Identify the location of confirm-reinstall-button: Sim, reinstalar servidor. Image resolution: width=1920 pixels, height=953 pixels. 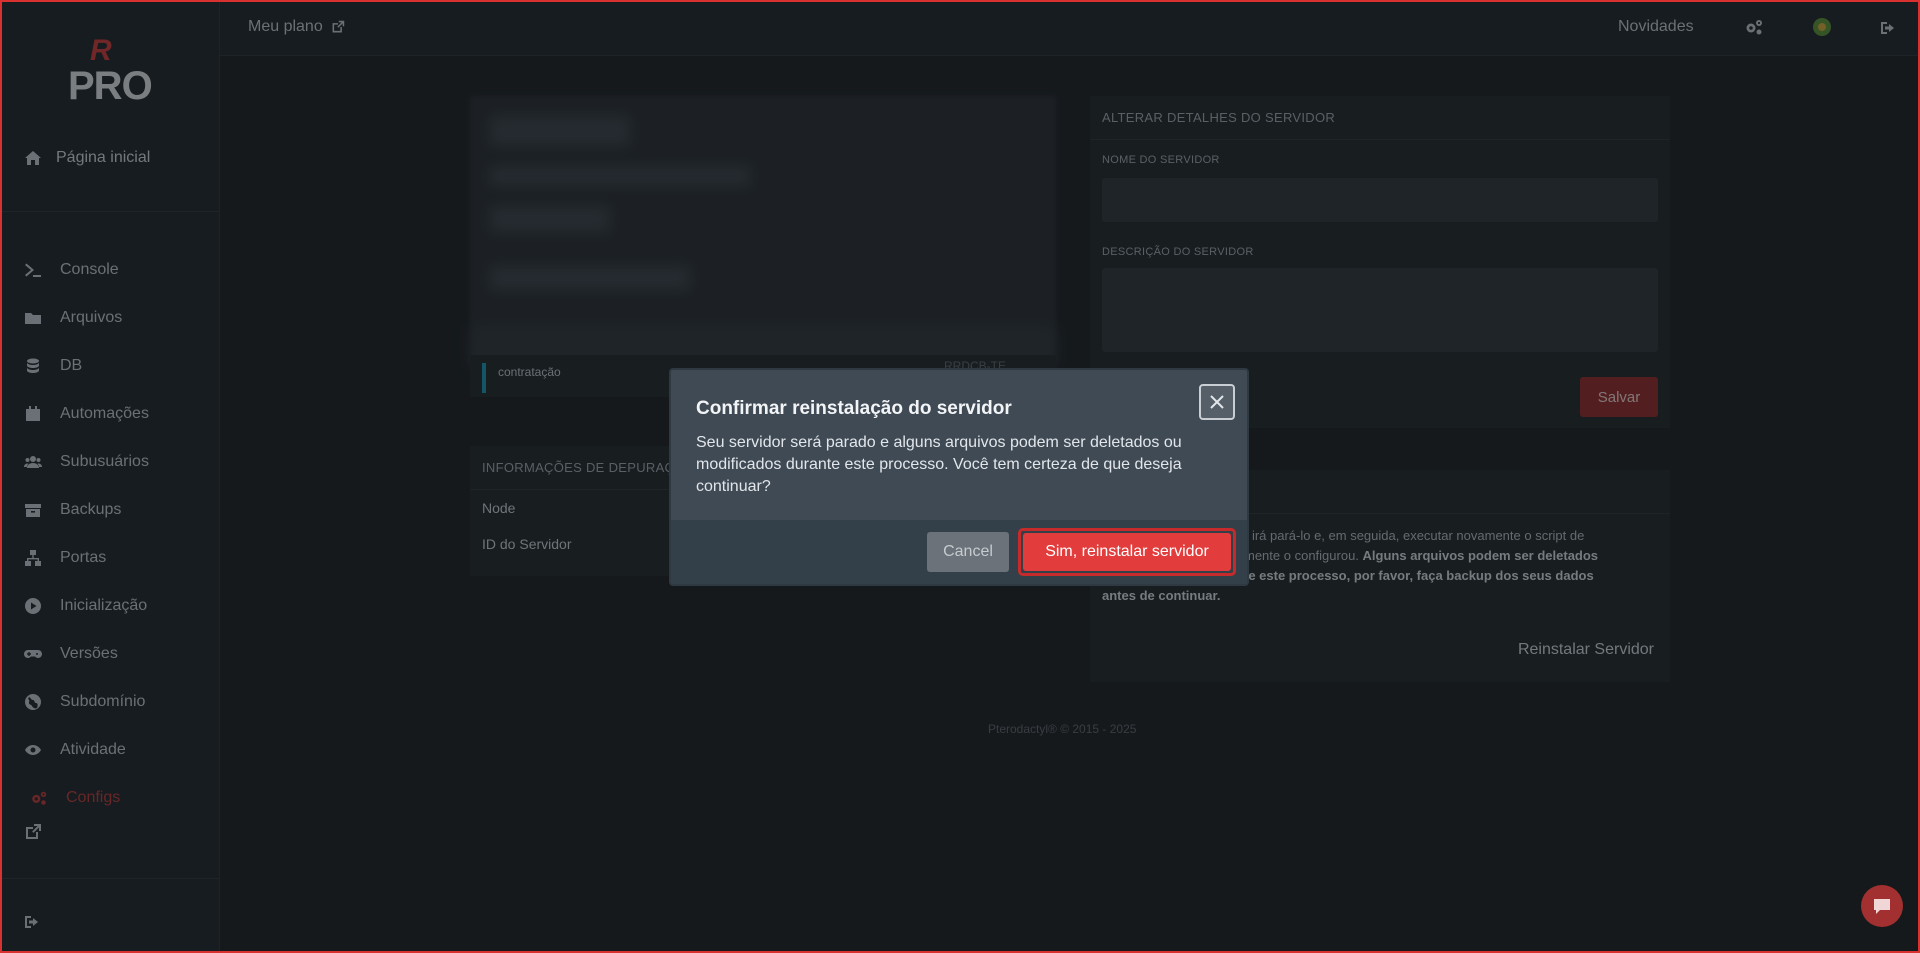
(1127, 552).